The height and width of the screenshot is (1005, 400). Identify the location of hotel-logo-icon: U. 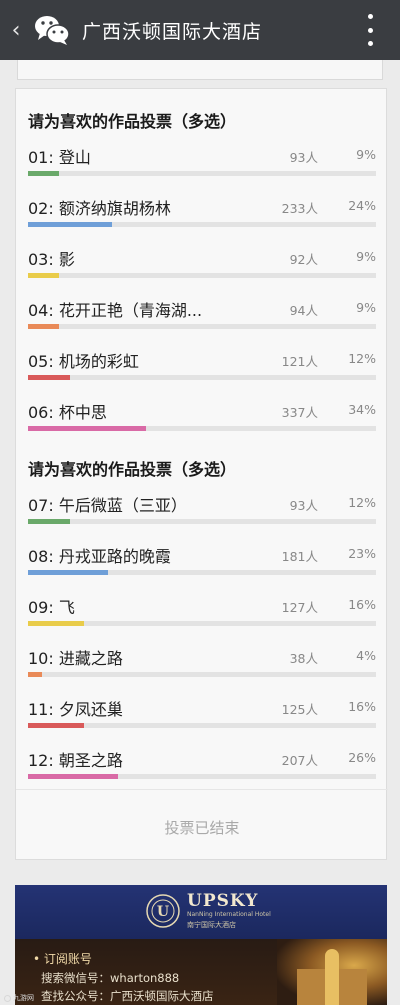
(163, 911).